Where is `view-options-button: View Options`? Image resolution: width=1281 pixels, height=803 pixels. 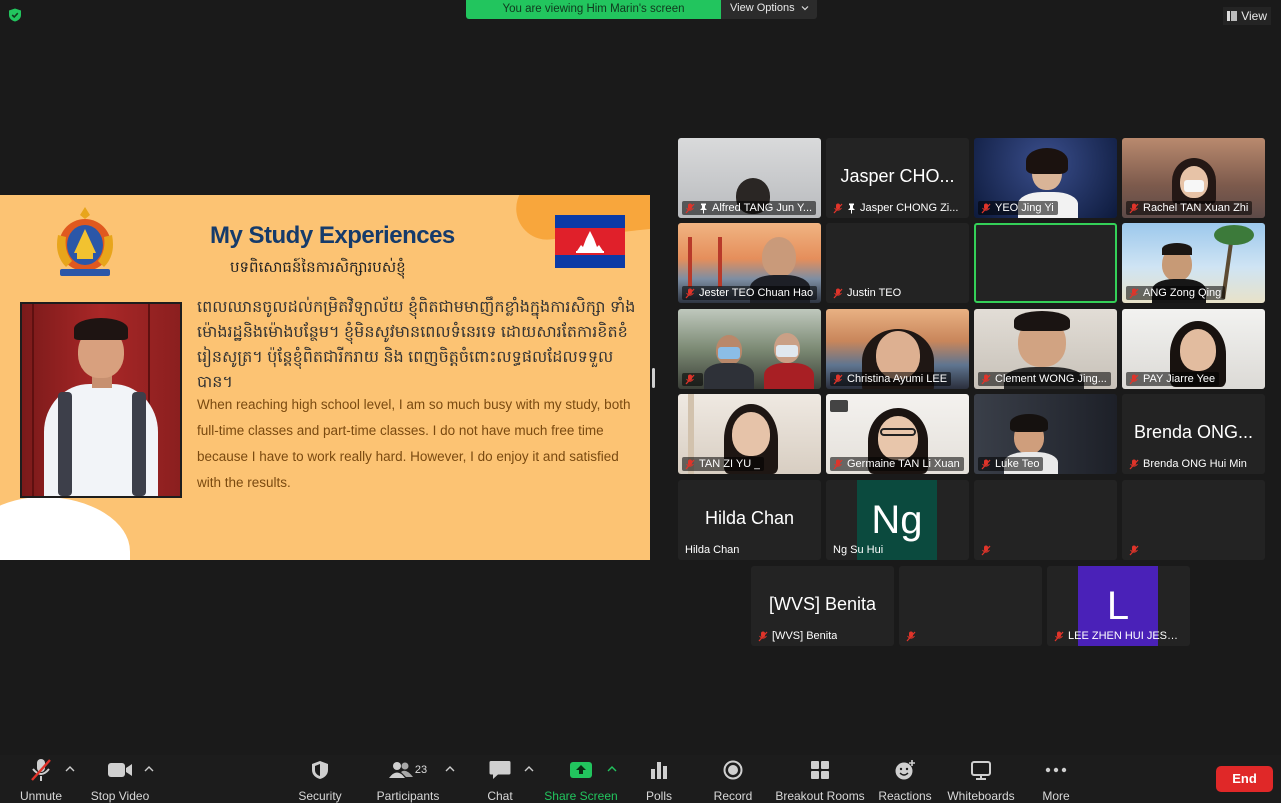 view-options-button: View Options is located at coordinates (769, 9).